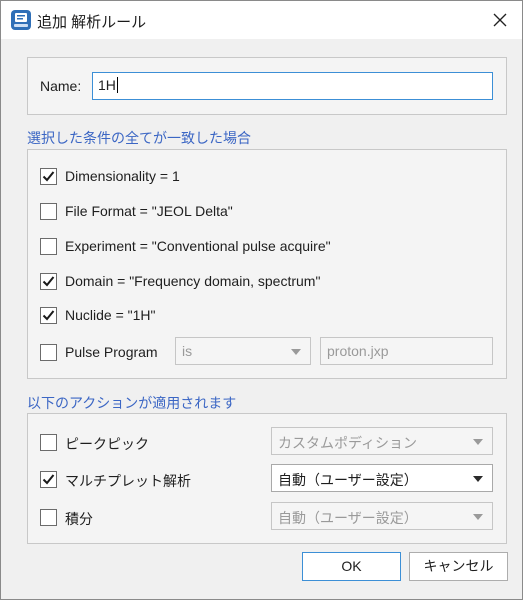  I want to click on field-value: proton.jxp, so click(358, 351).